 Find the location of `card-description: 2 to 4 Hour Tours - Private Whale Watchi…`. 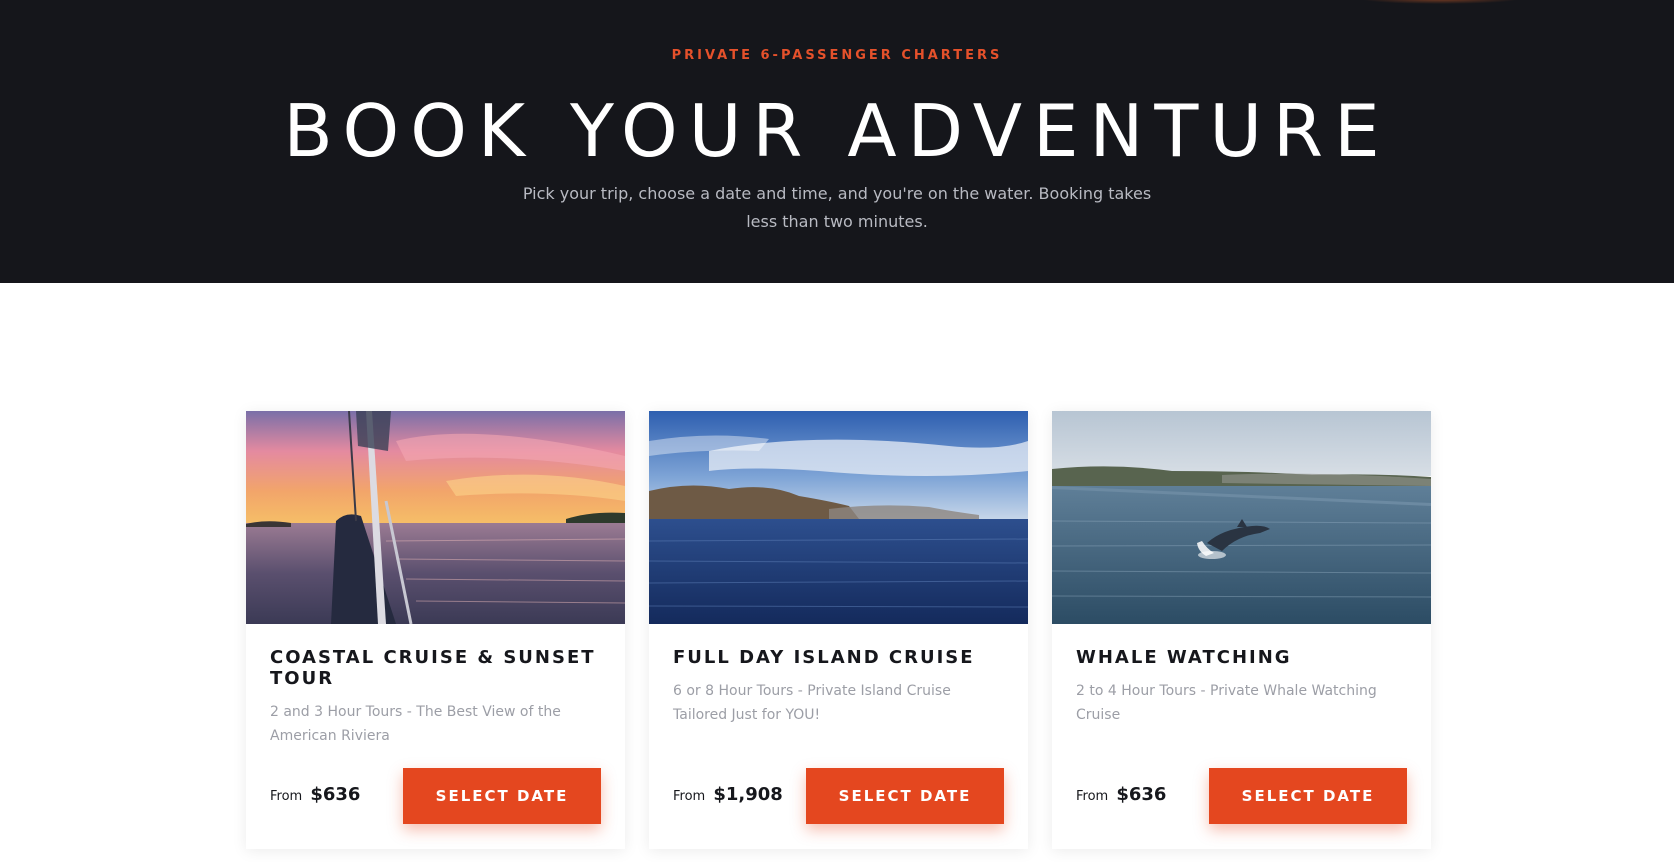

card-description: 2 to 4 Hour Tours - Private Whale Watchi… is located at coordinates (1226, 703).